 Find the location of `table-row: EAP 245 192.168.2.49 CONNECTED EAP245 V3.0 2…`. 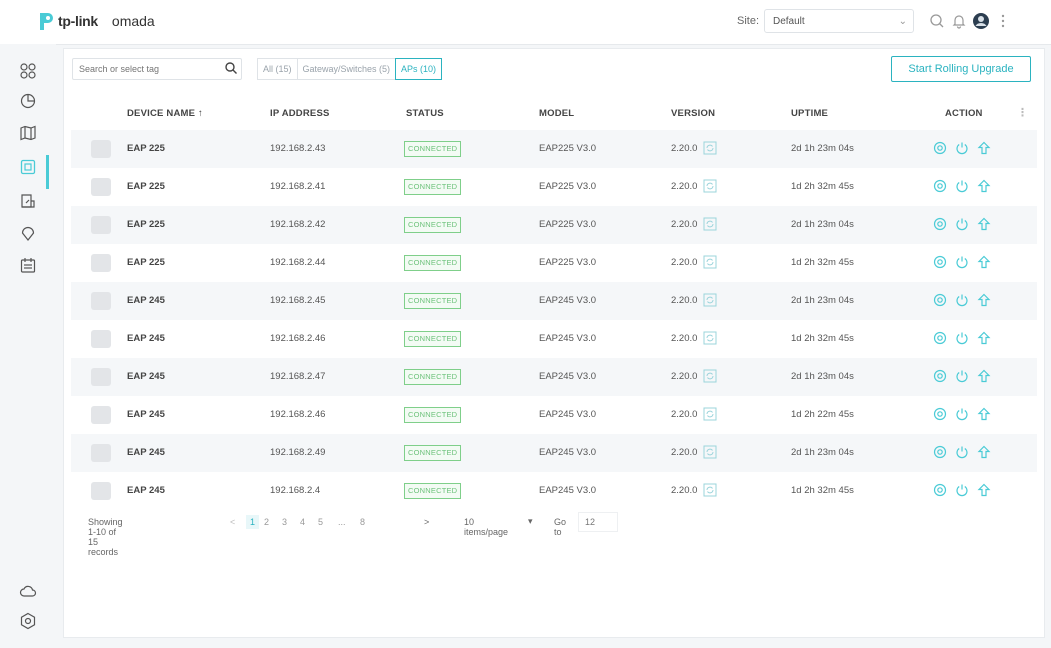

table-row: EAP 245 192.168.2.49 CONNECTED EAP245 V3.0 2… is located at coordinates (554, 453).